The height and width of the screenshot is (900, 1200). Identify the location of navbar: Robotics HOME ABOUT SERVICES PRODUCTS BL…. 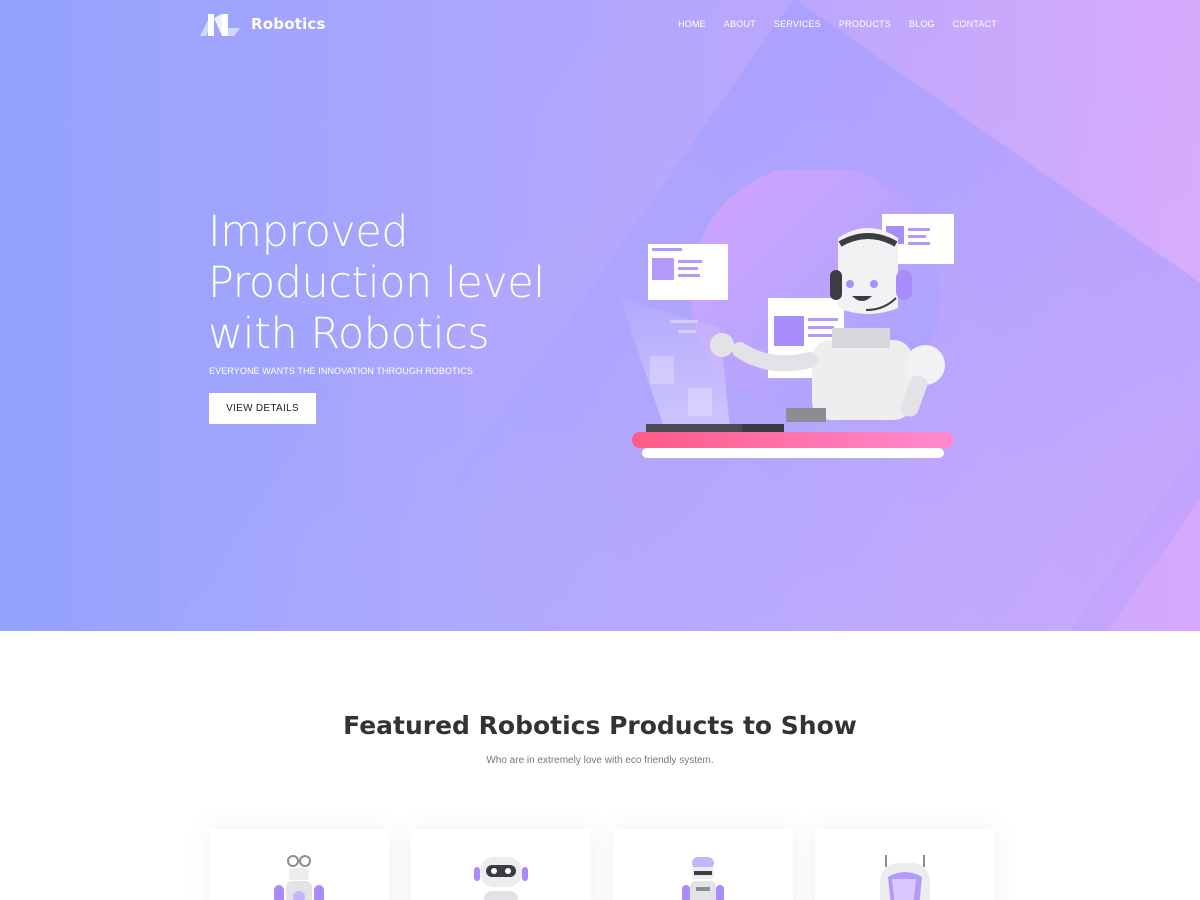
(600, 25).